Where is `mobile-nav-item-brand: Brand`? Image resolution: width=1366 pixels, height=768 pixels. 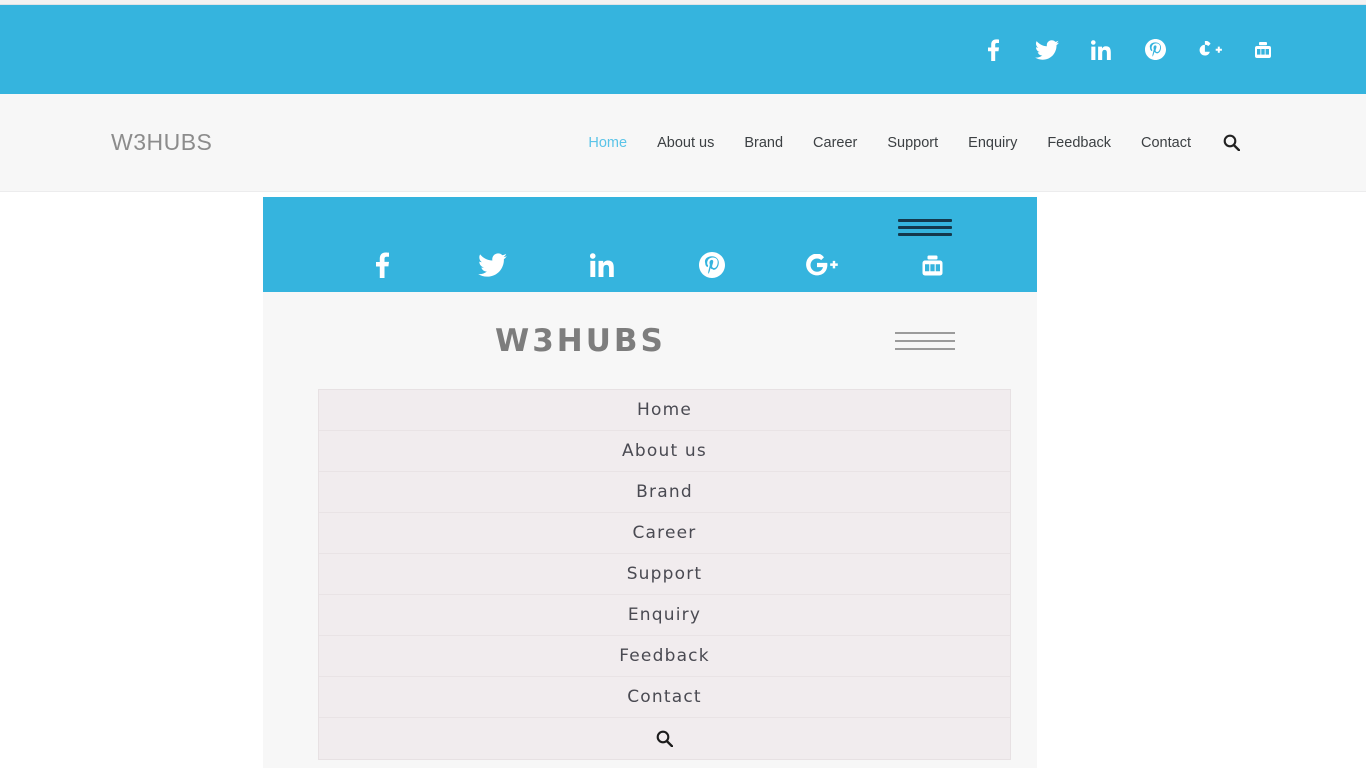 mobile-nav-item-brand: Brand is located at coordinates (664, 492).